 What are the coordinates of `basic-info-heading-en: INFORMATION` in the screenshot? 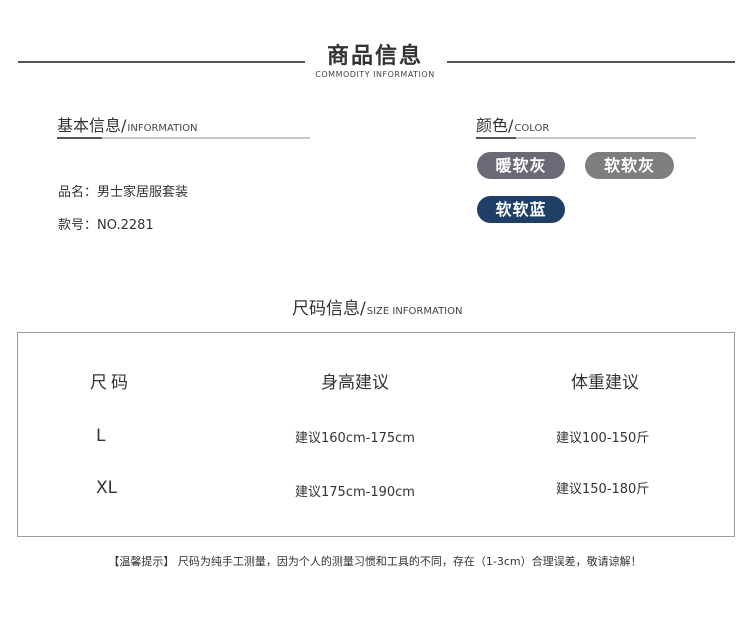 It's located at (162, 128).